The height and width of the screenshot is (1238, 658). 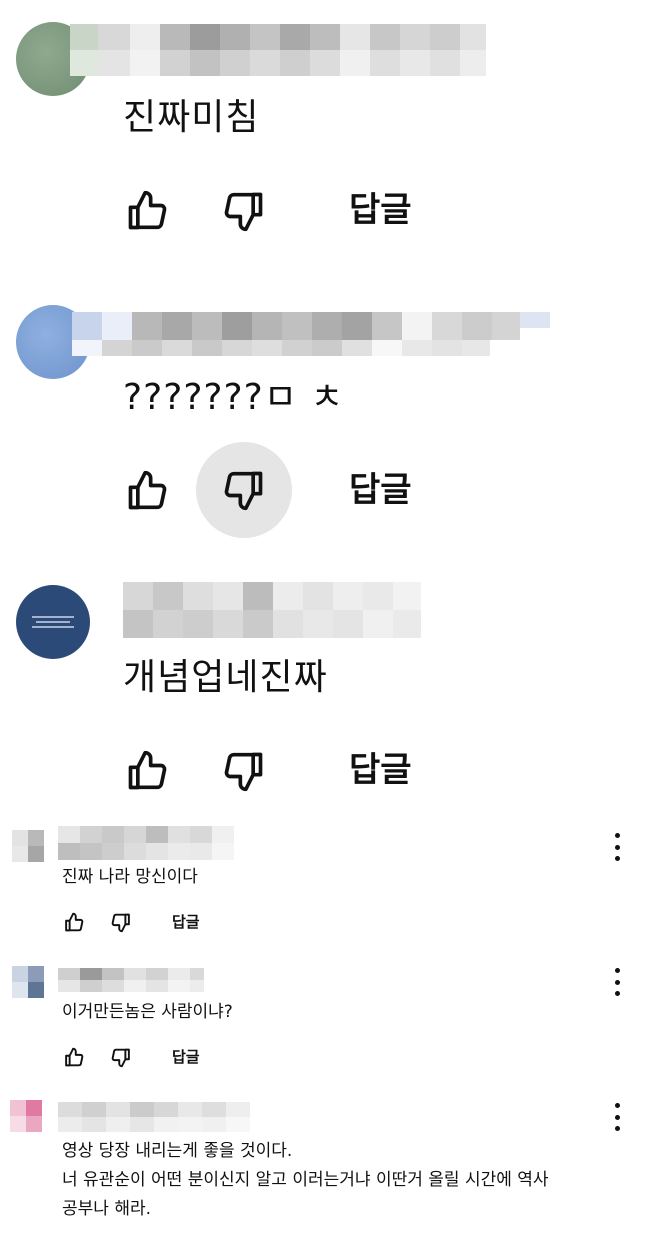 I want to click on comment-text: 이거만든놈은 사람이냐?, so click(x=147, y=1012).